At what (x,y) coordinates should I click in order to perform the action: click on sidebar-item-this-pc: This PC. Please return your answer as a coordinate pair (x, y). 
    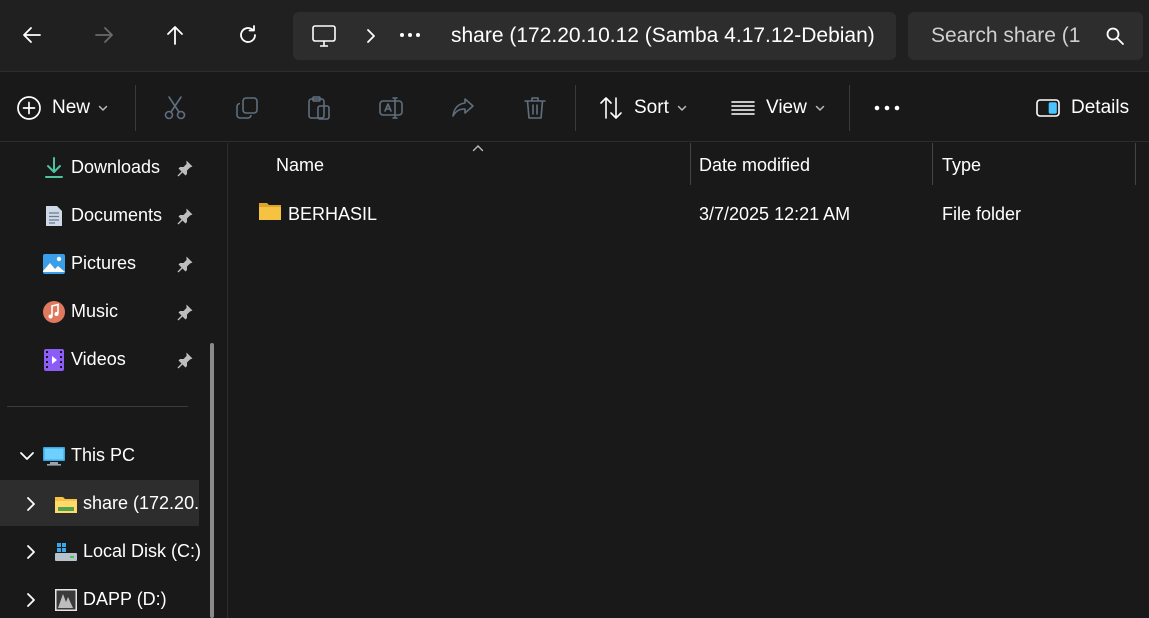
    Looking at the image, I should click on (100, 455).